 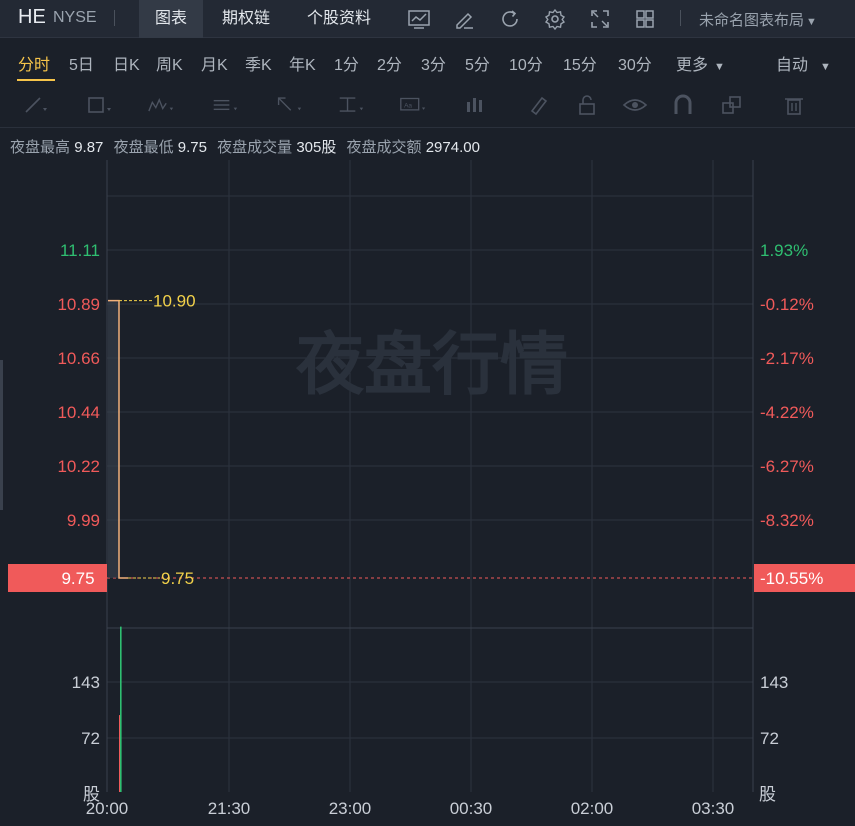 What do you see at coordinates (791, 578) in the screenshot?
I see `current-percent-label: -10.55%` at bounding box center [791, 578].